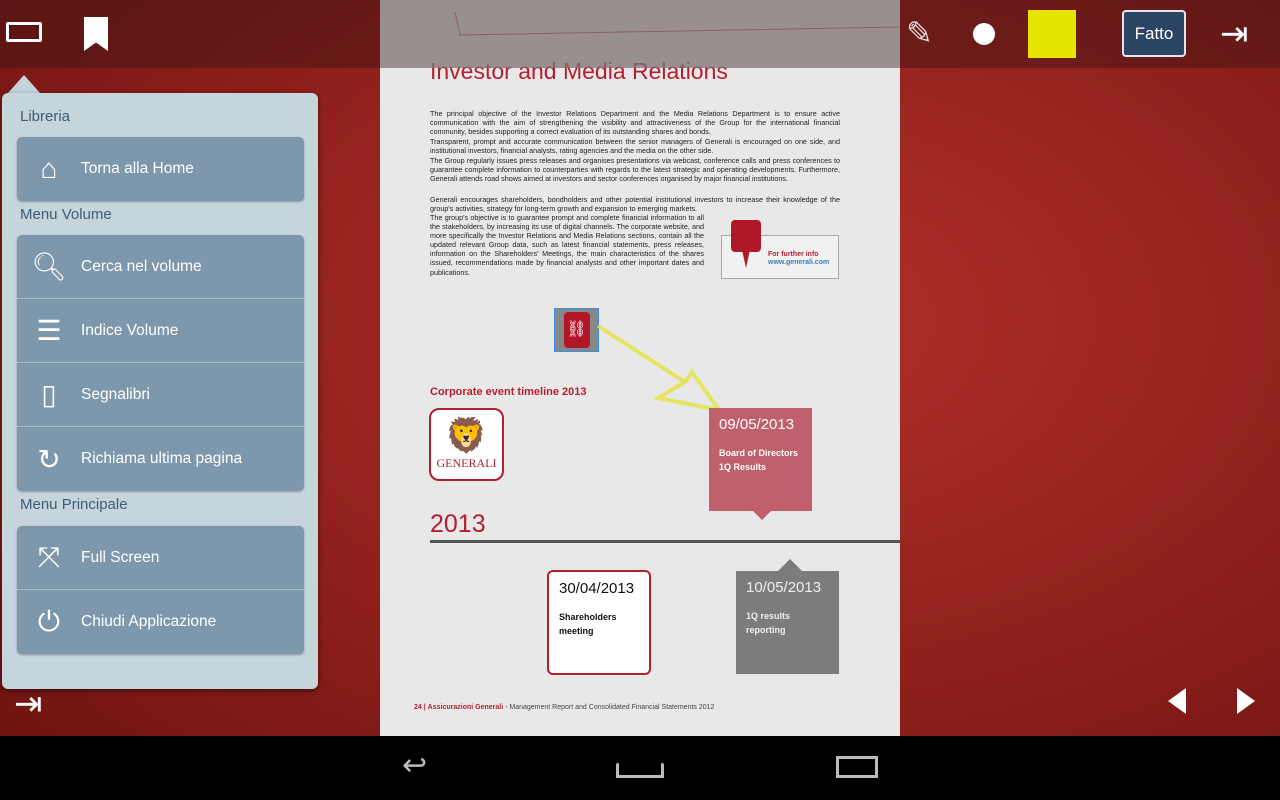  What do you see at coordinates (160, 331) in the screenshot?
I see `menu-item-index: ☰ Indice Volume` at bounding box center [160, 331].